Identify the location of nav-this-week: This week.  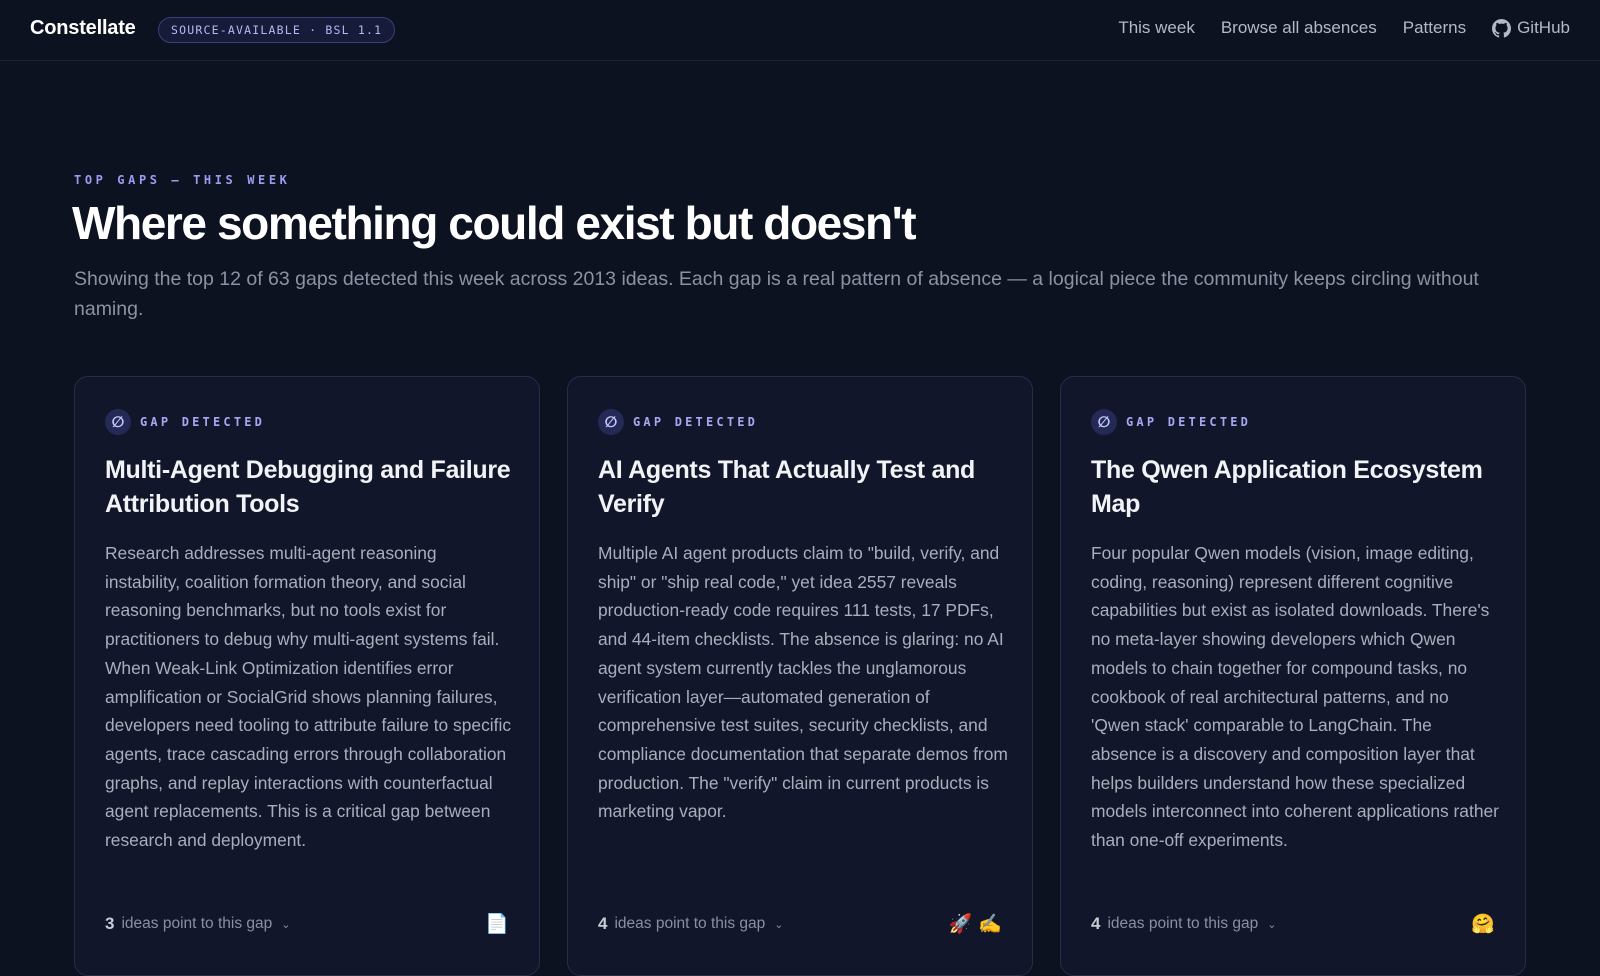
(1156, 28).